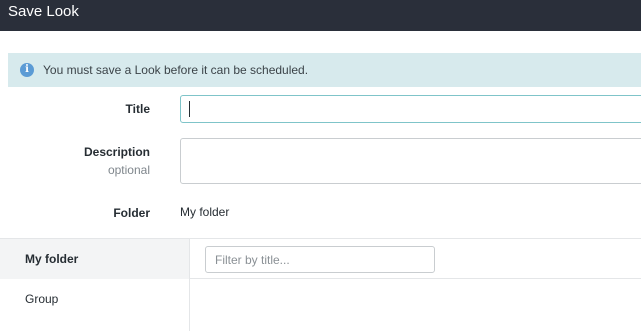 The width and height of the screenshot is (641, 331). I want to click on sidebar-item-my-folder: My folder, so click(94, 259).